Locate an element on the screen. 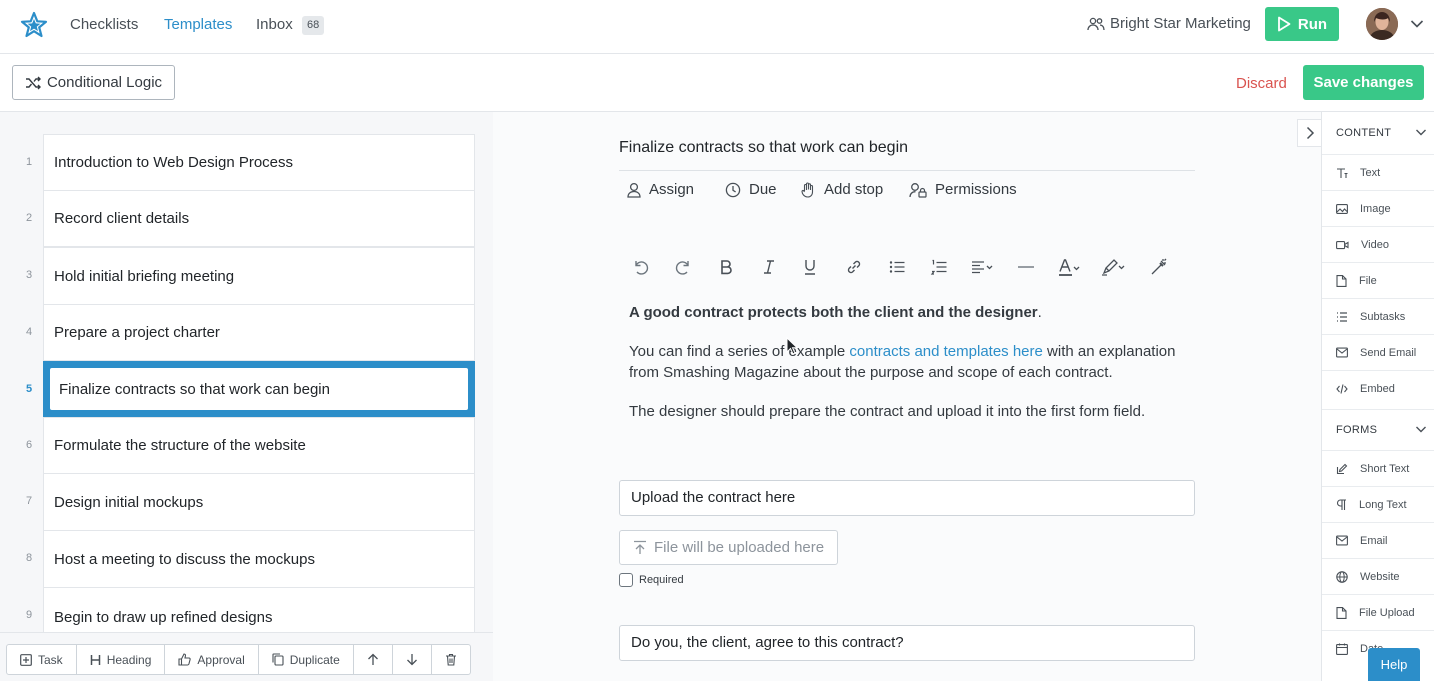 Image resolution: width=1434 pixels, height=681 pixels. file-upload-button: File will be uploaded here is located at coordinates (728, 547).